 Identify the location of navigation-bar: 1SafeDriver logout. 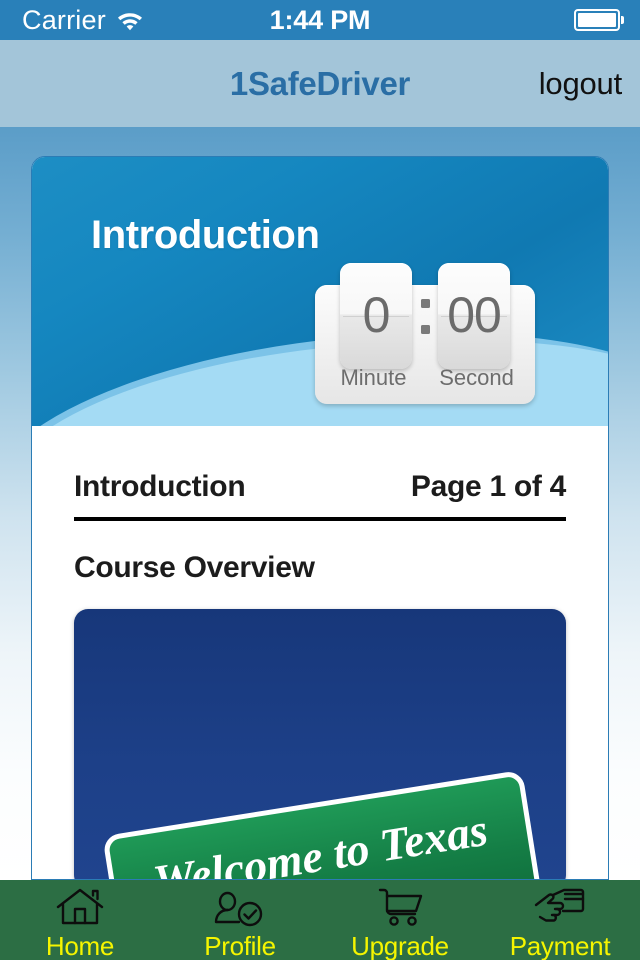
(320, 83).